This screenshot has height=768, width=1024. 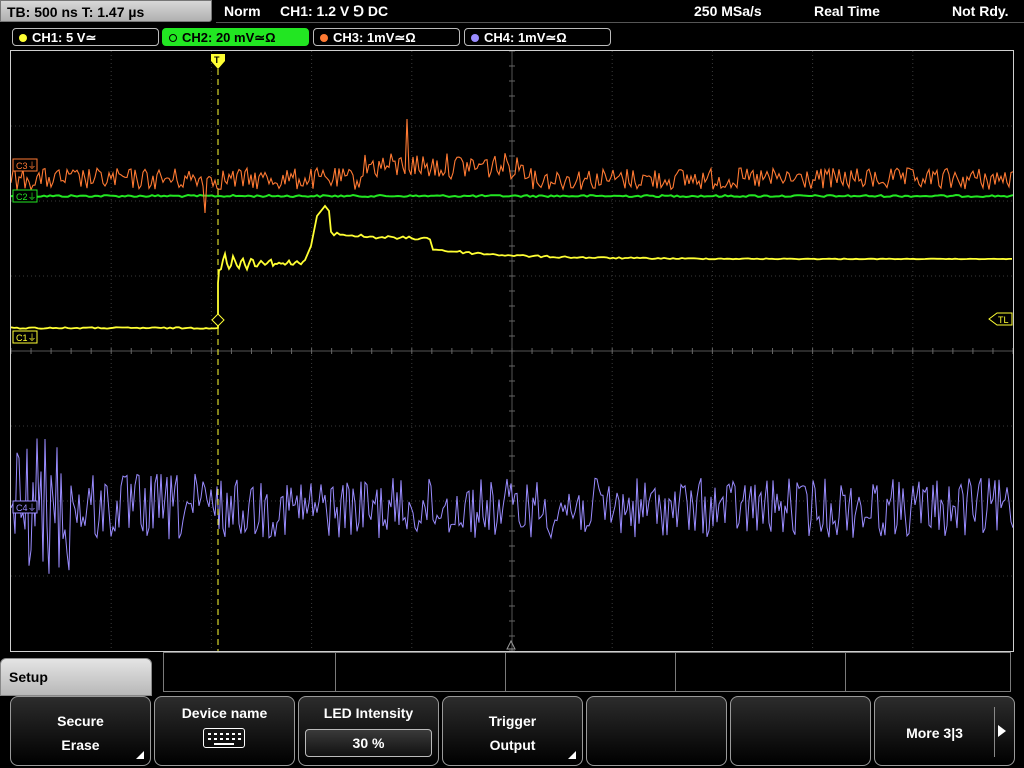 I want to click on softkey-label: More 3|3, so click(x=934, y=733).